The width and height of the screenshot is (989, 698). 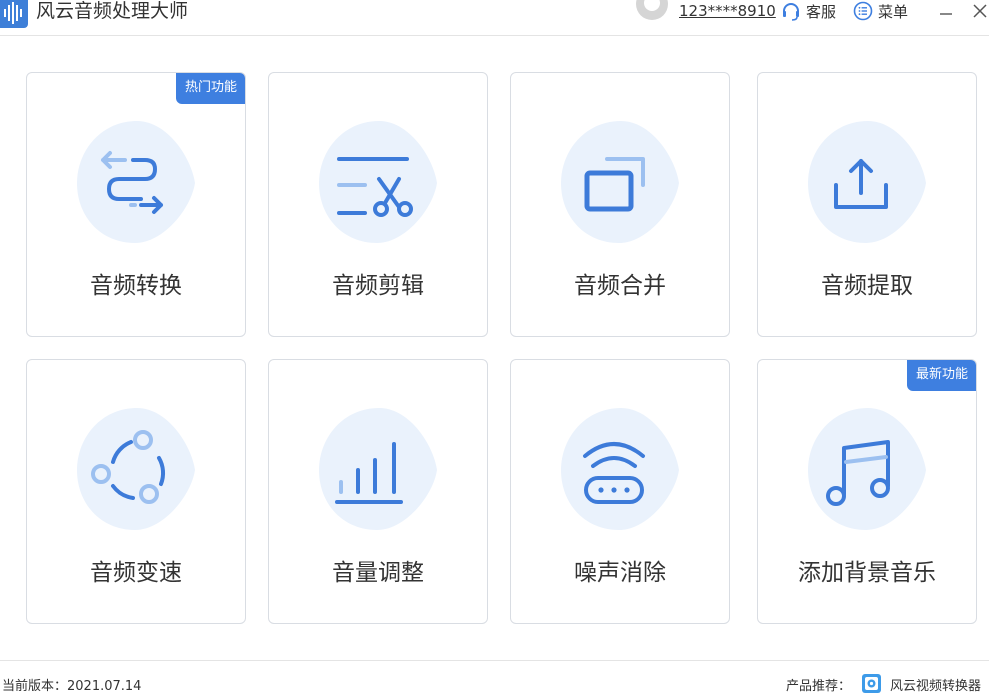 What do you see at coordinates (620, 182) in the screenshot?
I see `merge-windows-icon` at bounding box center [620, 182].